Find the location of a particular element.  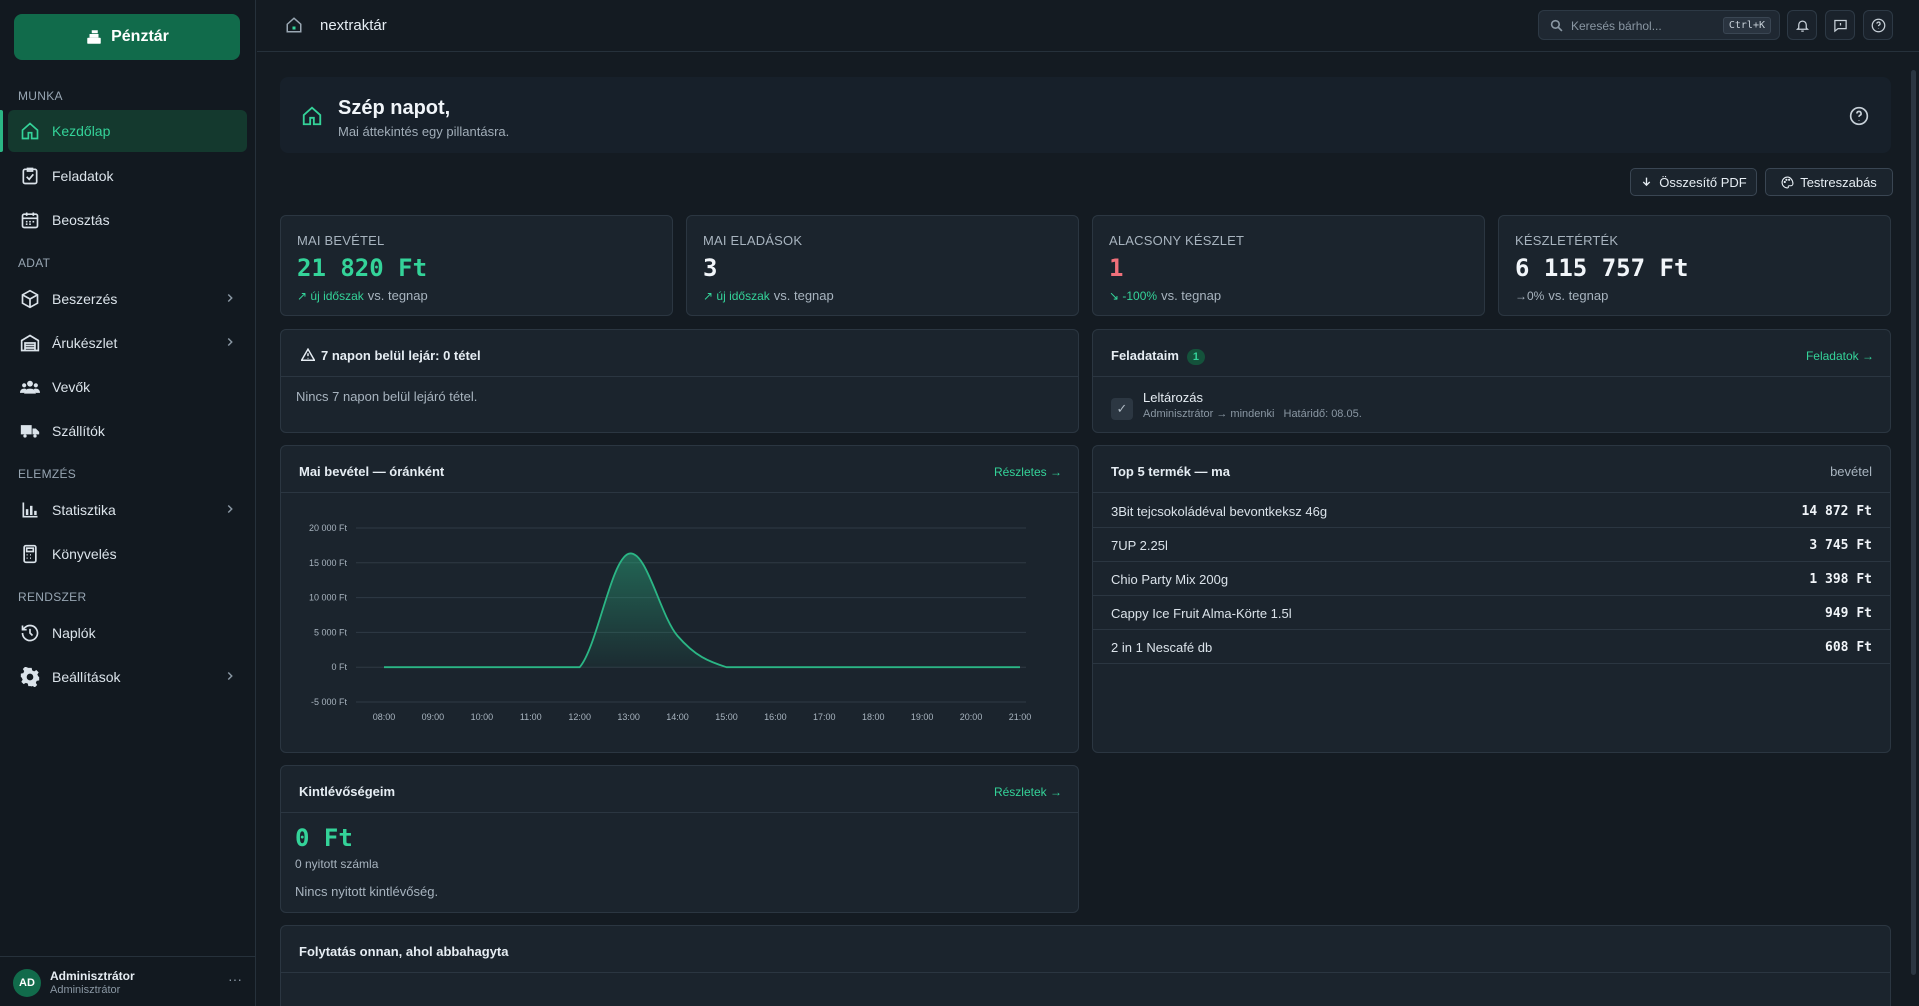

top-products-title: Top 5 termék — ma is located at coordinates (1170, 471).